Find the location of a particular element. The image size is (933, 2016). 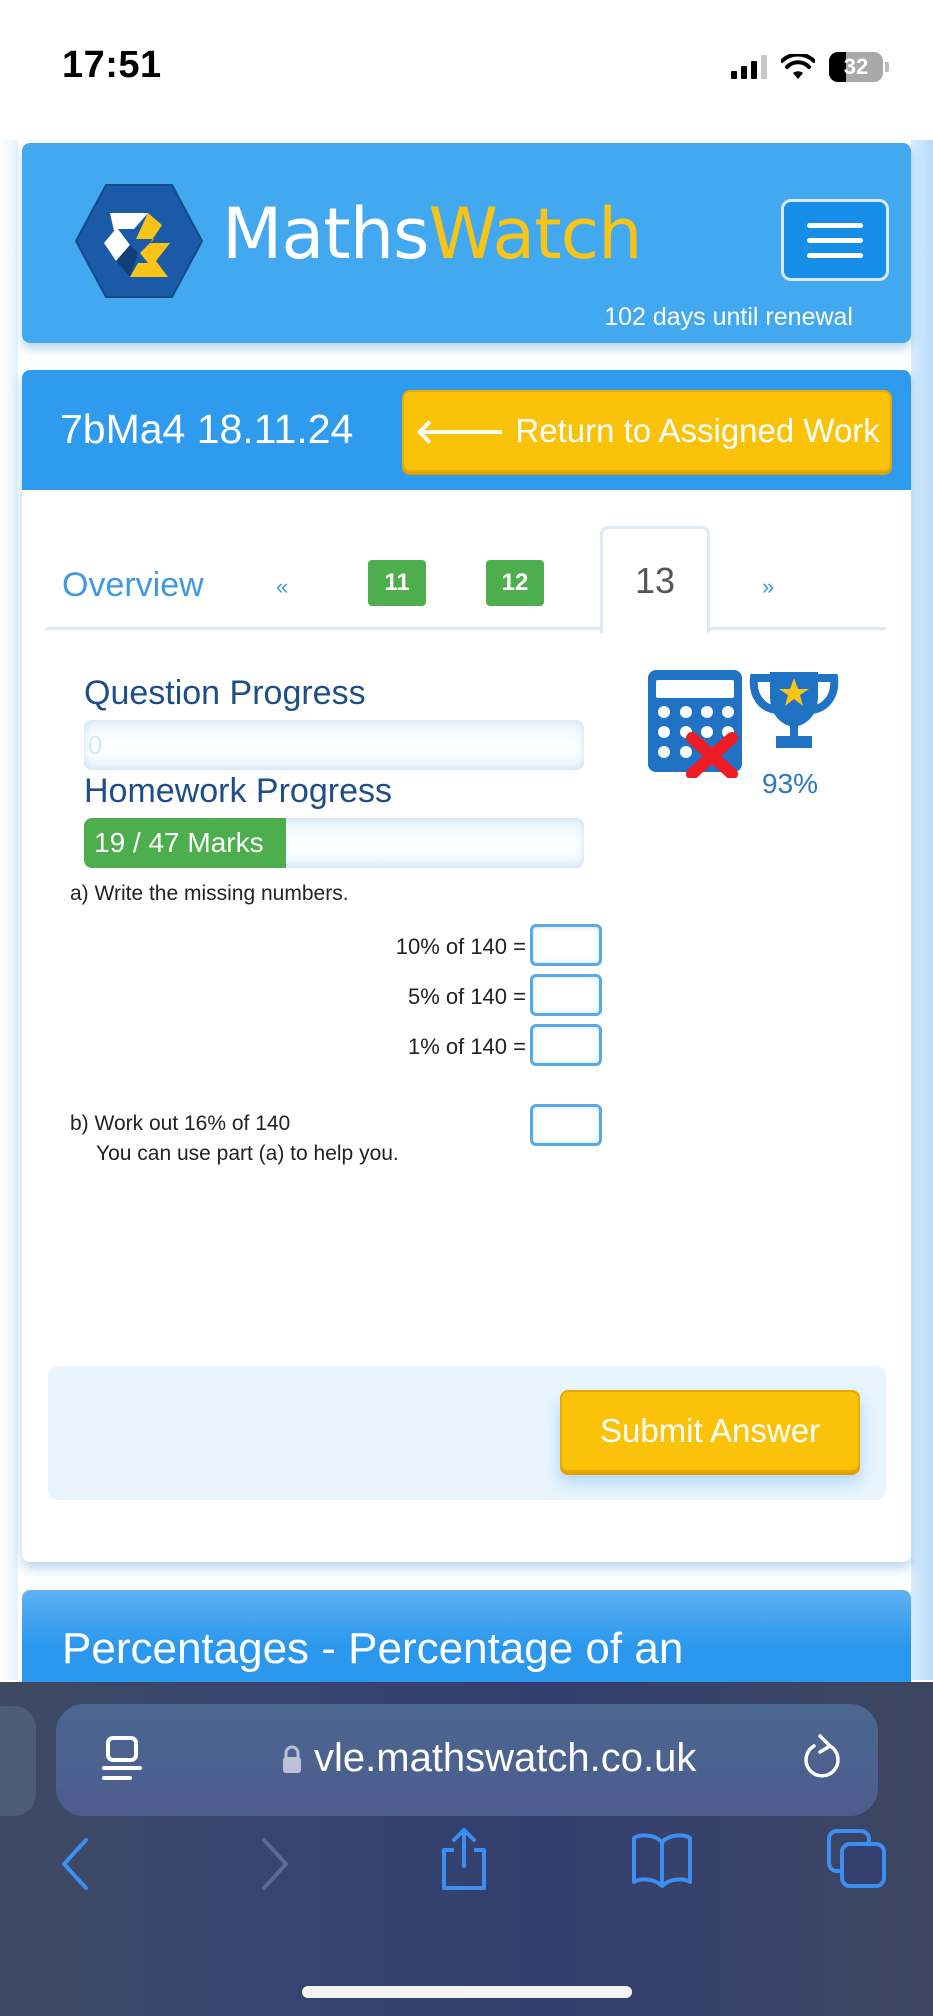

question-progress-value: 0 is located at coordinates (95, 745).